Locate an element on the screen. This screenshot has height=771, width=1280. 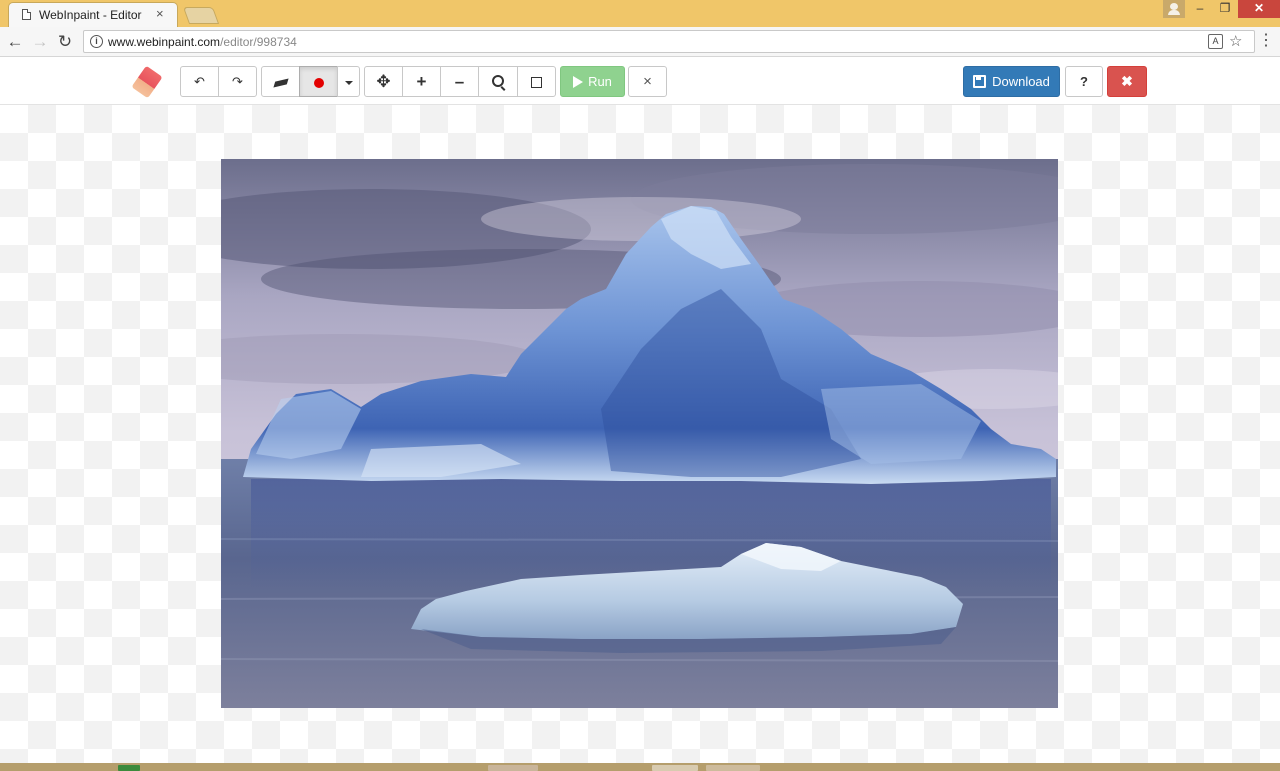
cancel-button: × is located at coordinates (647, 81).